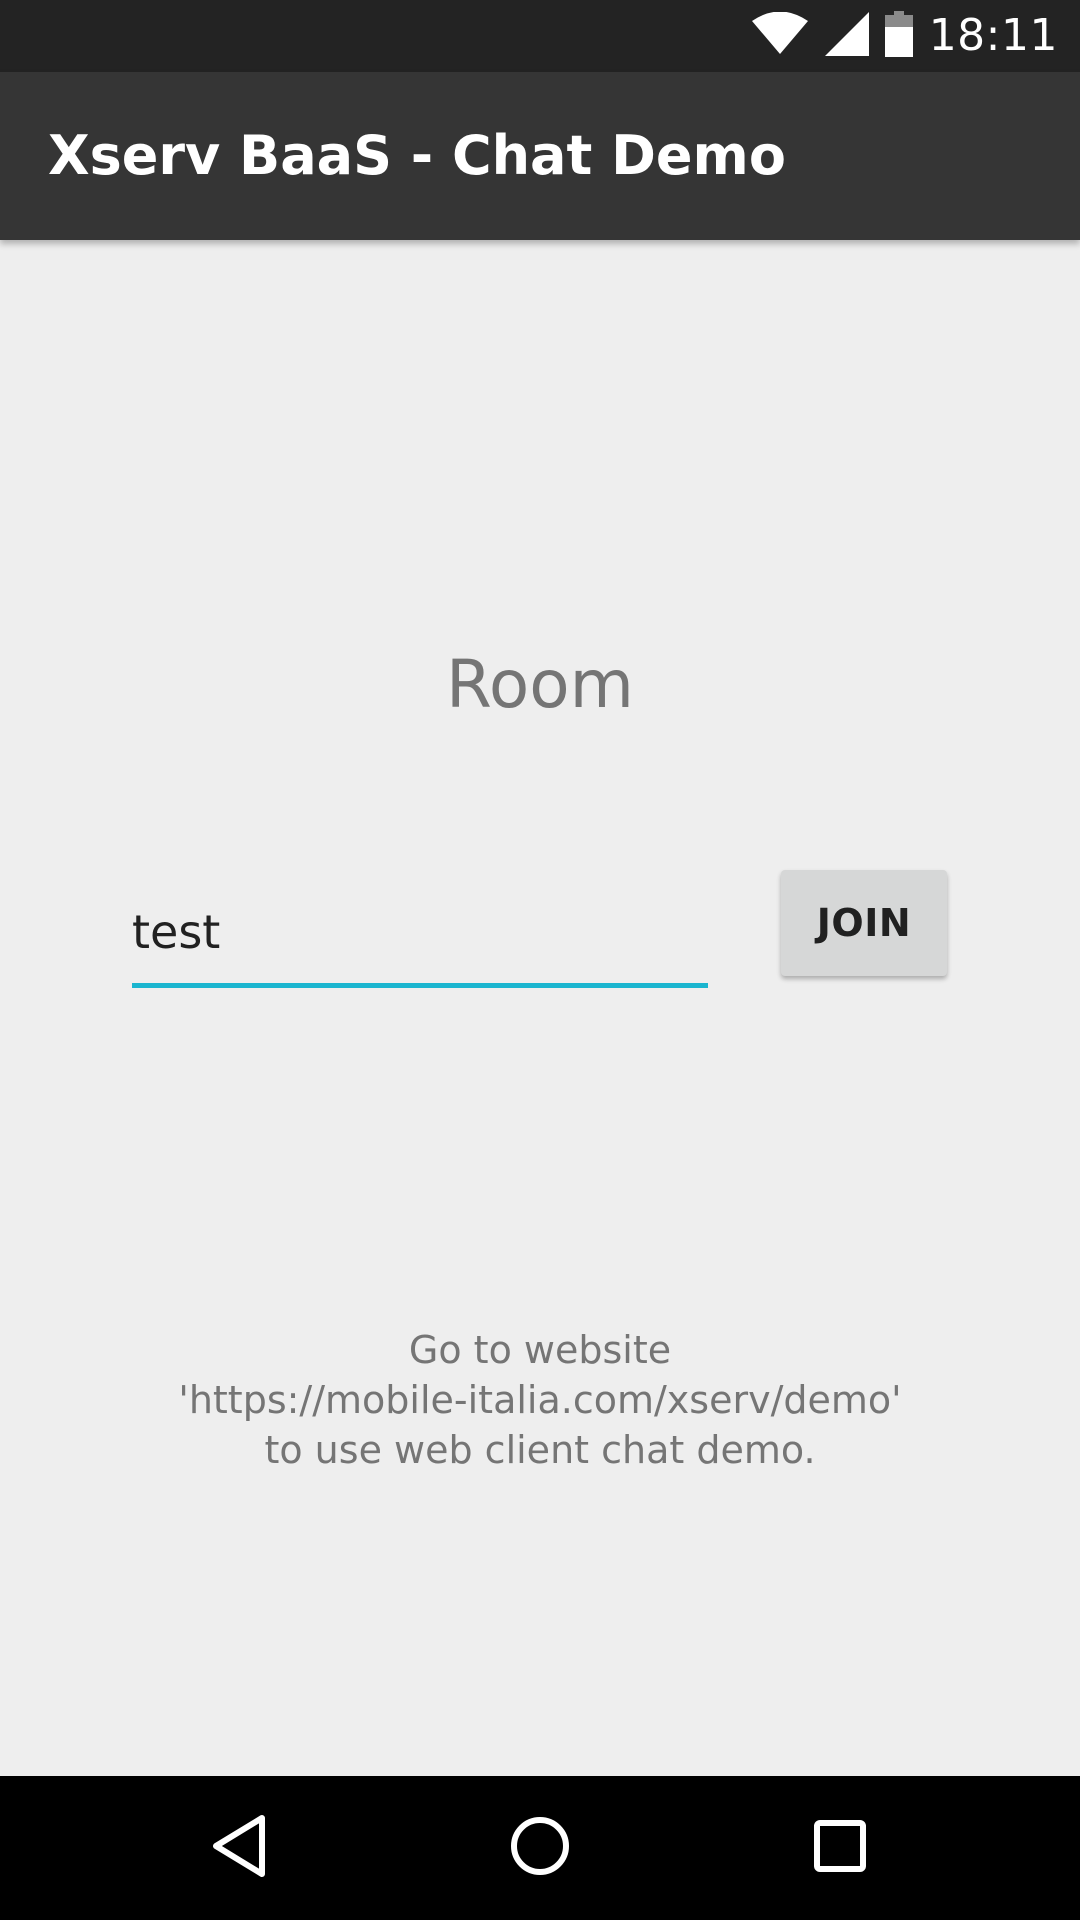 This screenshot has width=1080, height=1920. I want to click on back-button, so click(240, 1848).